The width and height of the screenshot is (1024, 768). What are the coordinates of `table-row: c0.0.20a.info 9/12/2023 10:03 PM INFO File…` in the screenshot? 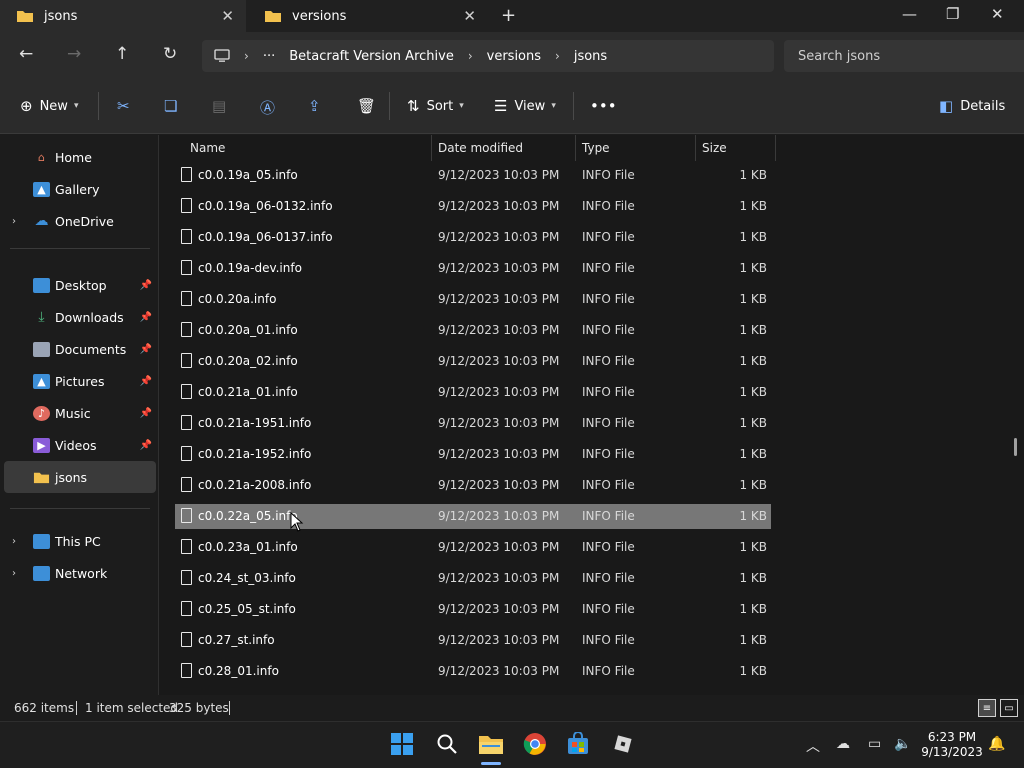 It's located at (473, 299).